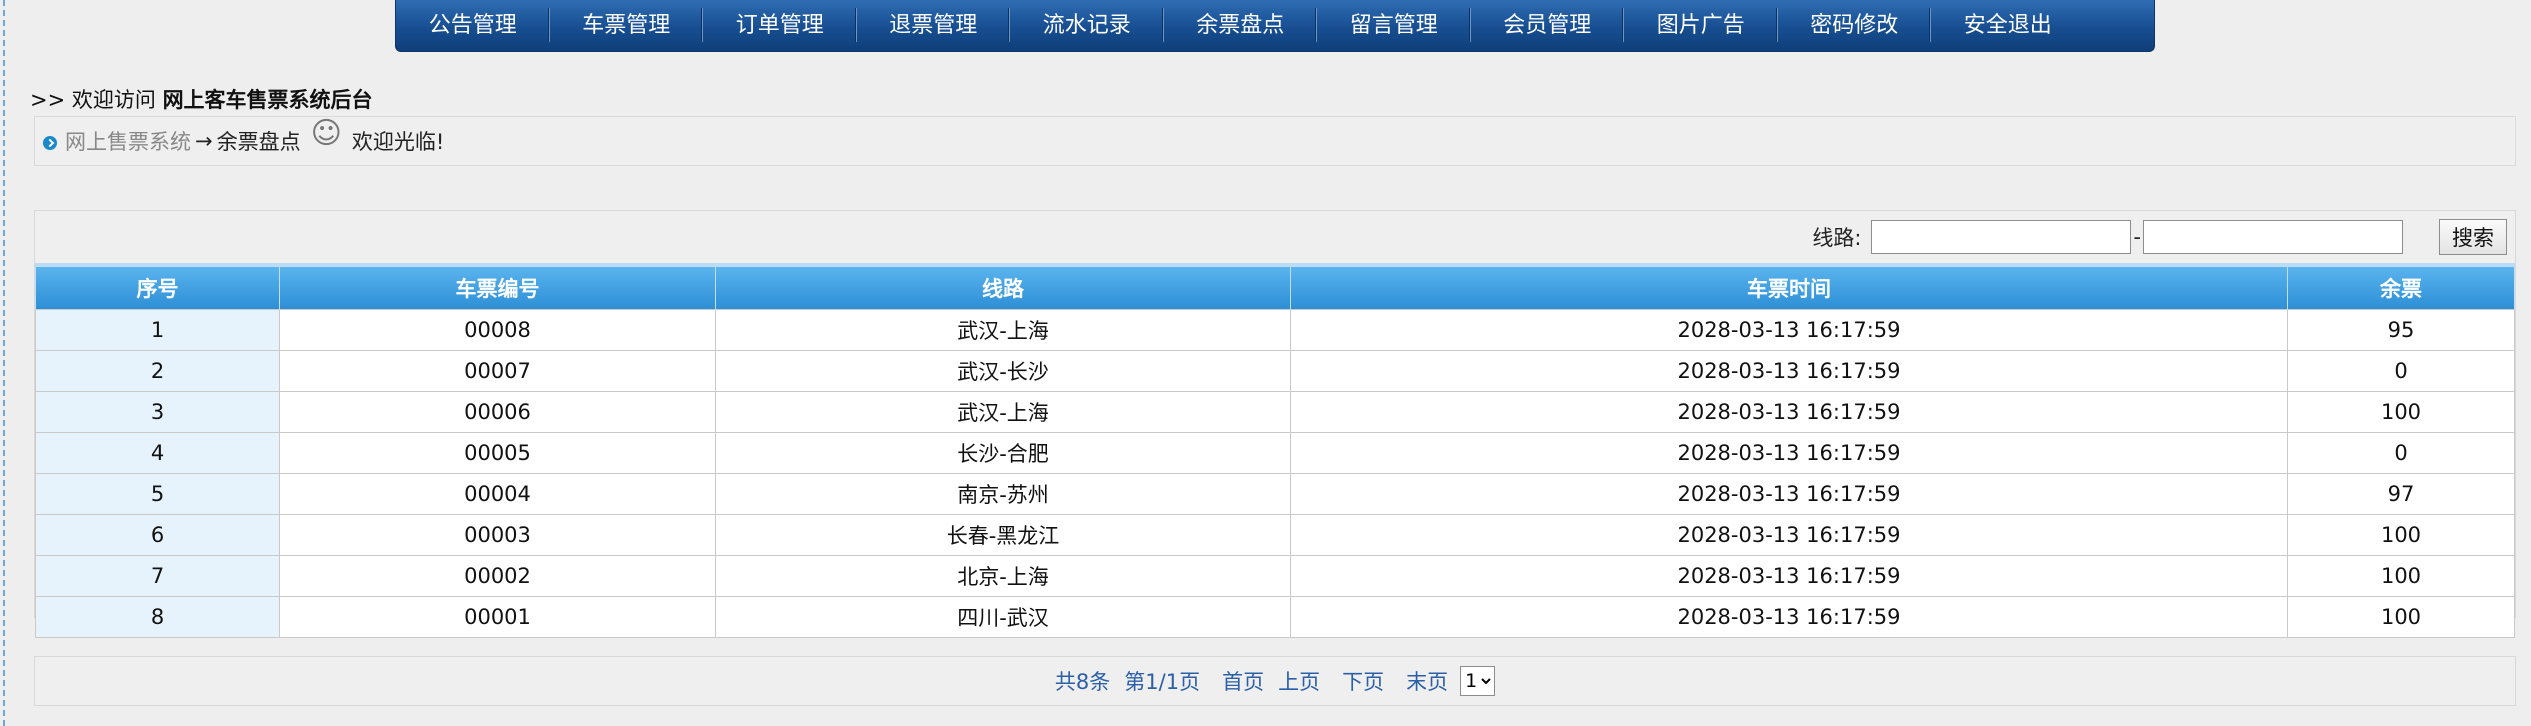  Describe the element at coordinates (1837, 238) in the screenshot. I see `search-label: 线路:` at that location.